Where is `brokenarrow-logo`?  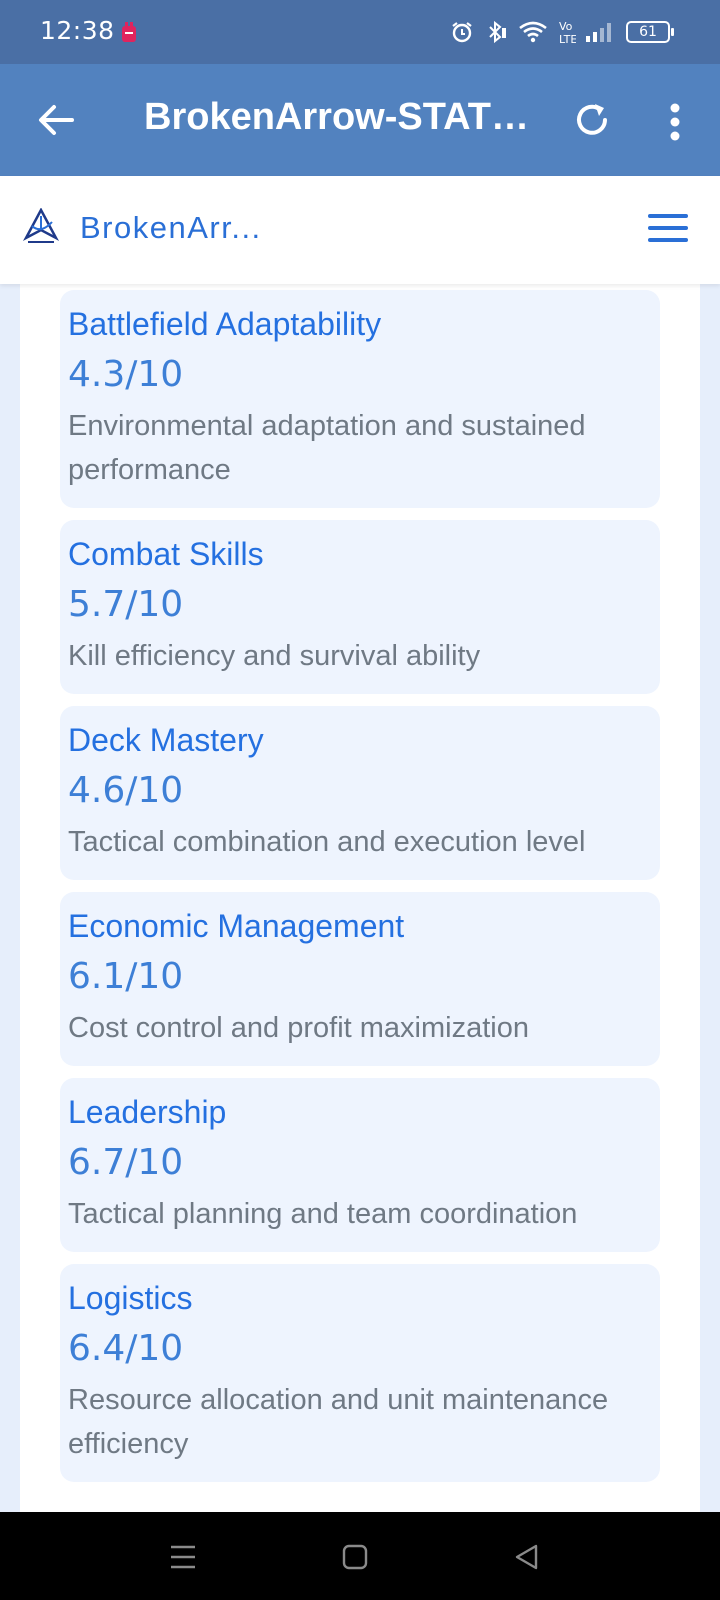 brokenarrow-logo is located at coordinates (41, 227).